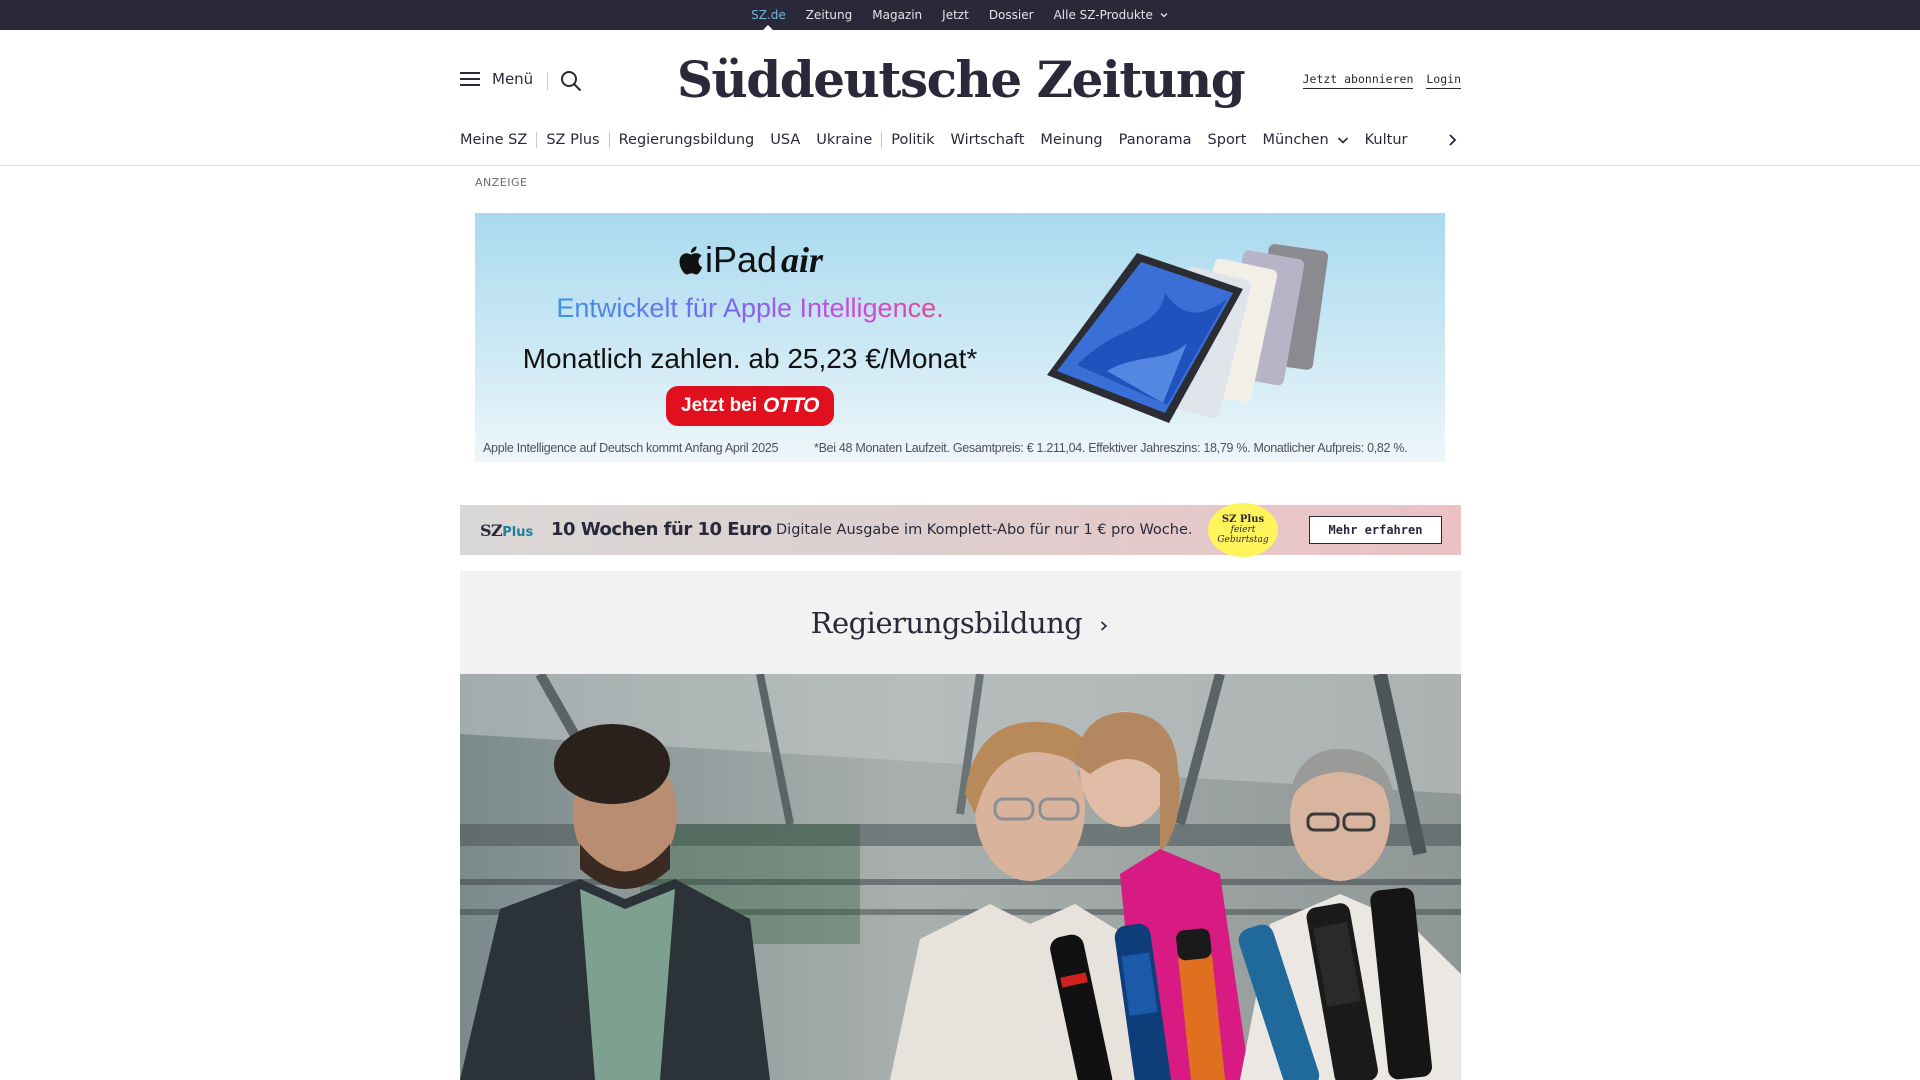 This screenshot has width=1920, height=1080. What do you see at coordinates (960, 165) in the screenshot?
I see `nav-border` at bounding box center [960, 165].